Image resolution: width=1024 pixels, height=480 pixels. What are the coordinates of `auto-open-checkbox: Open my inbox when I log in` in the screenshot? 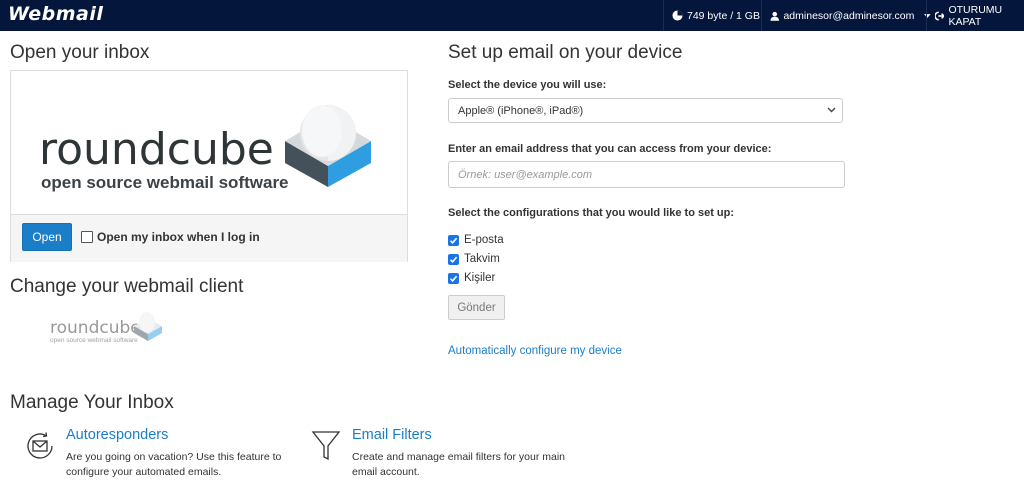 It's located at (170, 237).